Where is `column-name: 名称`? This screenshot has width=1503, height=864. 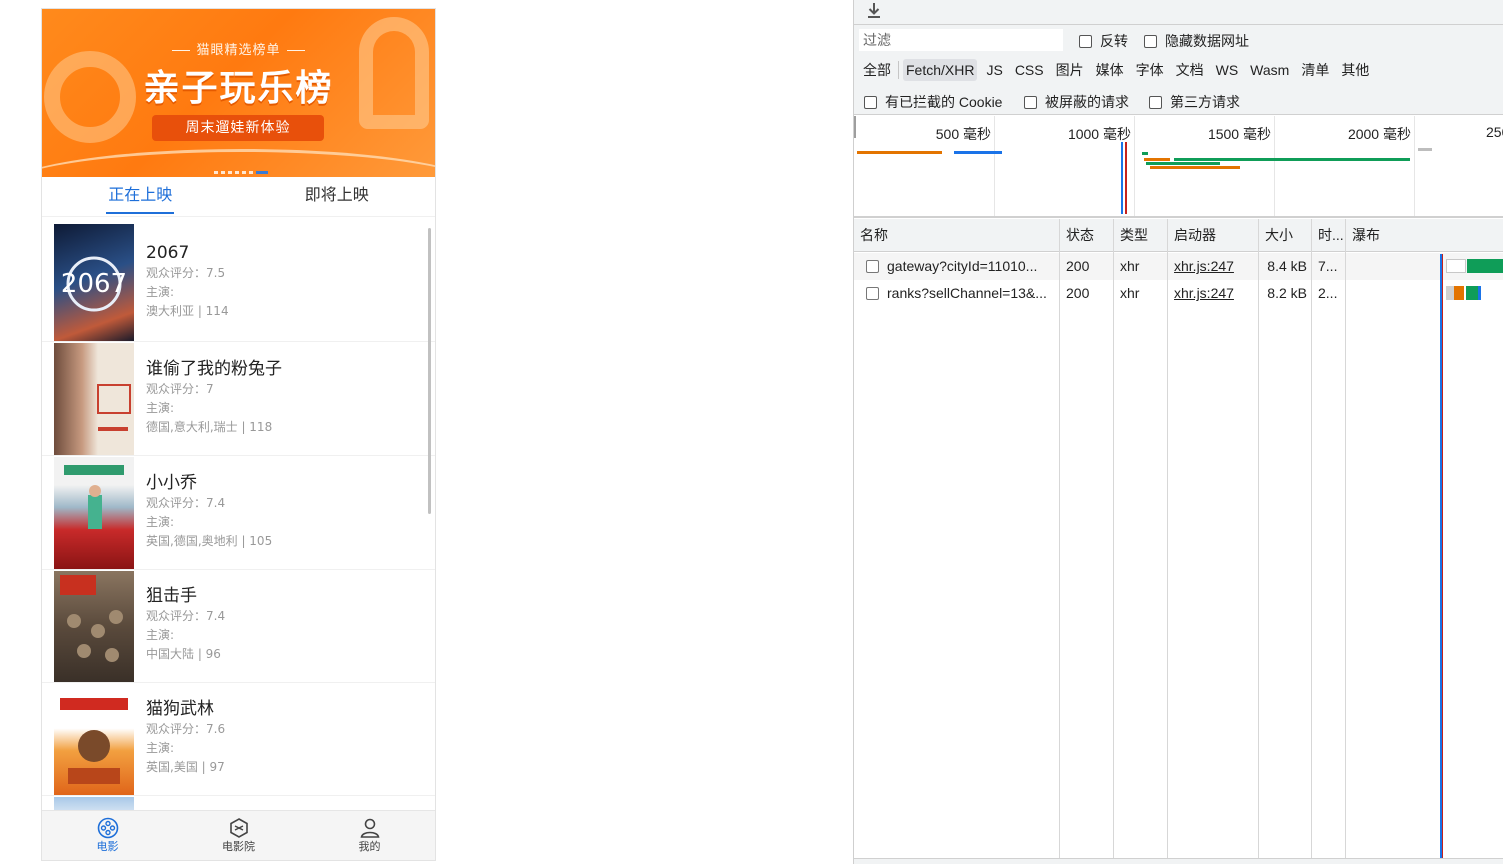
column-name: 名称 is located at coordinates (956, 235).